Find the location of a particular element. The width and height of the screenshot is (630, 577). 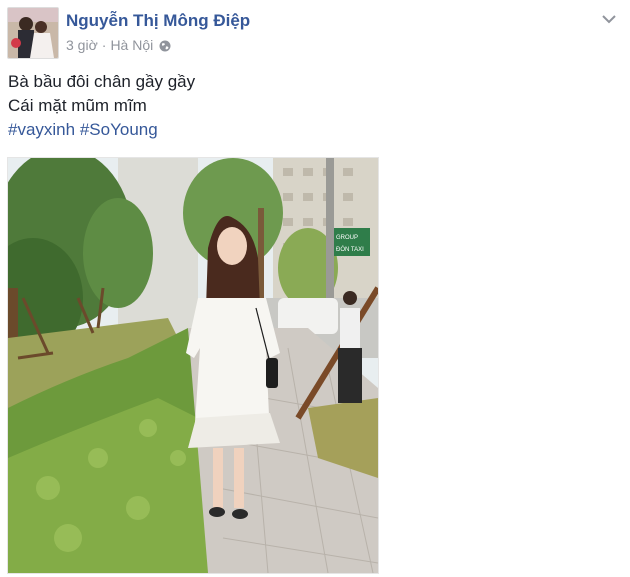

post-line-1: Bà bầu đôi chân gầy gầy is located at coordinates (102, 81).